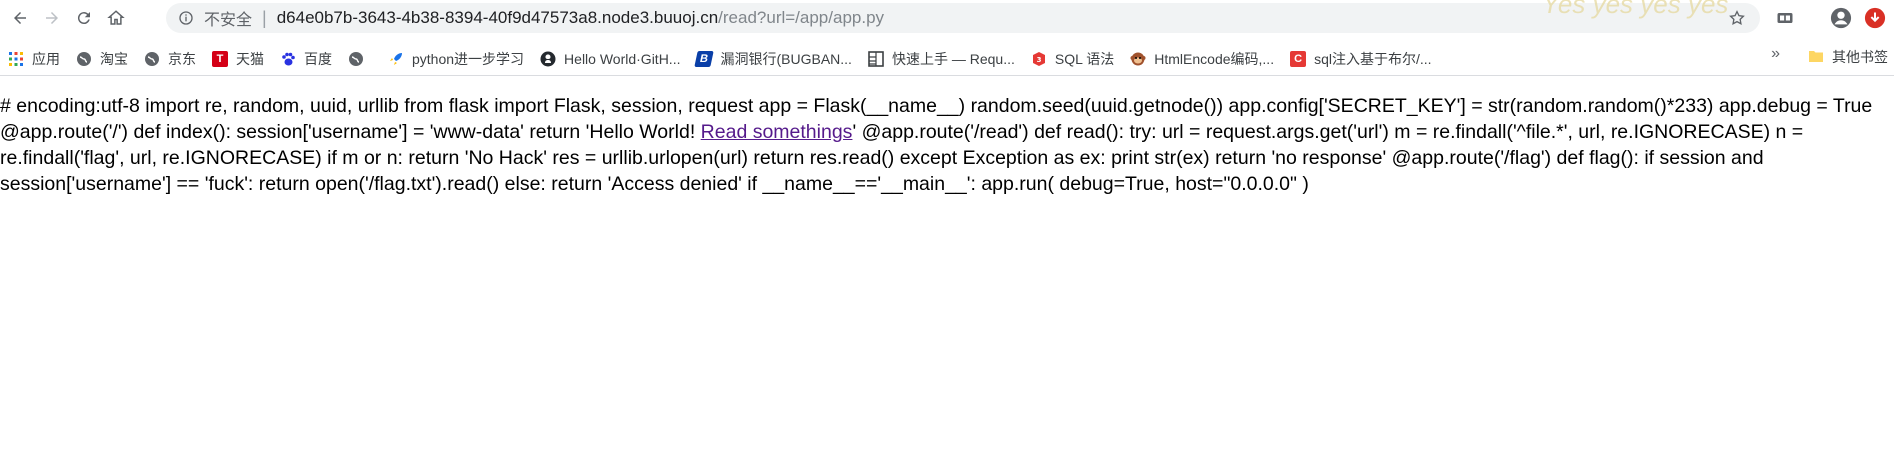  Describe the element at coordinates (876, 59) in the screenshot. I see `doc-grid-icon` at that location.